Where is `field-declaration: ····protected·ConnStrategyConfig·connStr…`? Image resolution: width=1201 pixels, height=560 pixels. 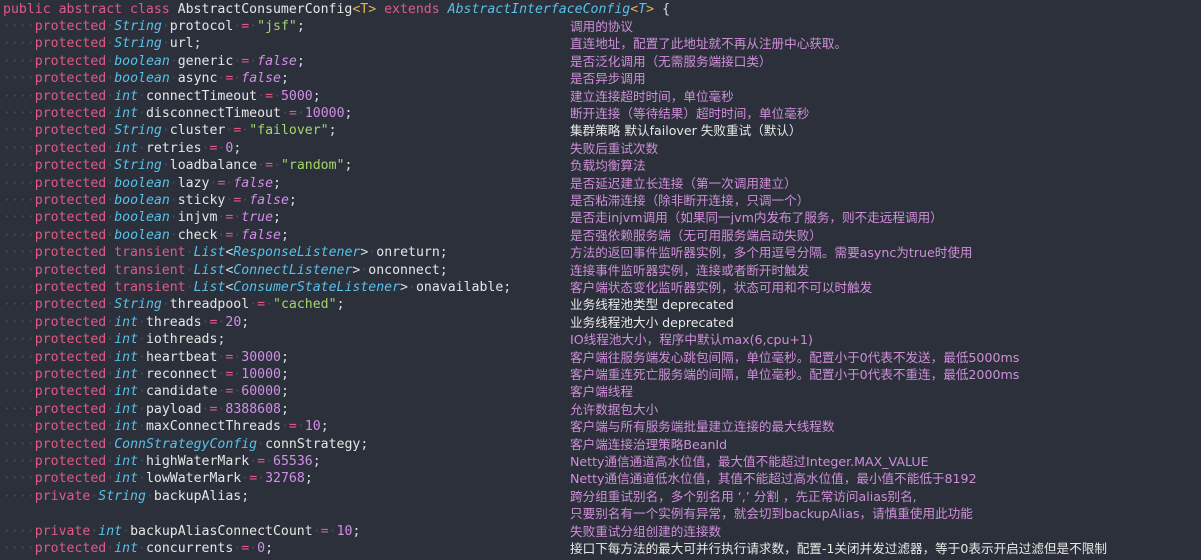
field-declaration: ····protected·ConnStrategyConfig·connStr… is located at coordinates (186, 444).